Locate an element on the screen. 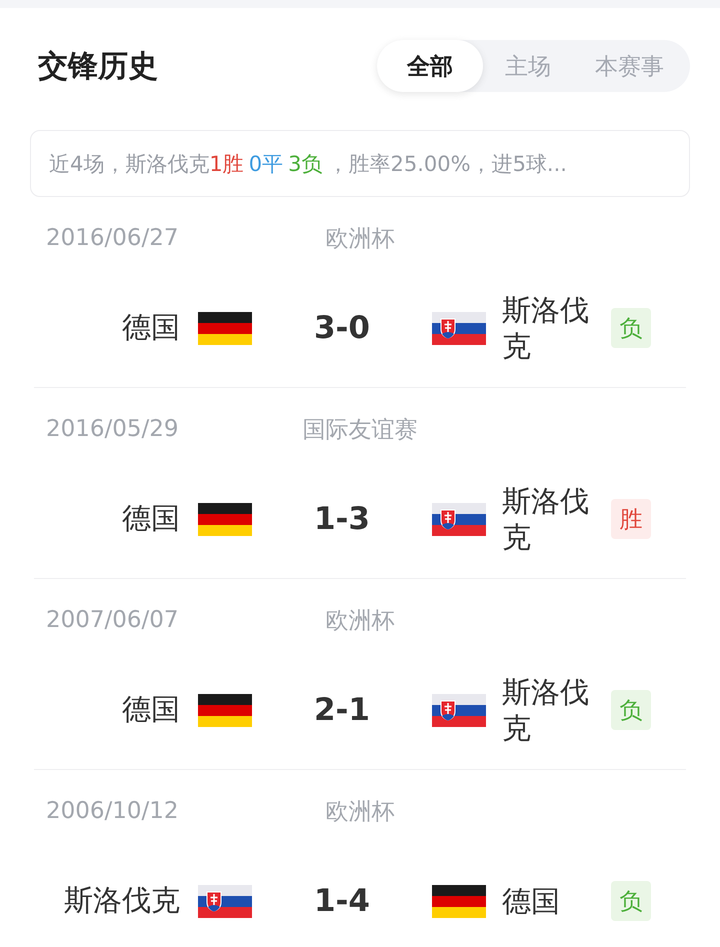 The height and width of the screenshot is (947, 720). filter-tab: 主场 is located at coordinates (528, 66).